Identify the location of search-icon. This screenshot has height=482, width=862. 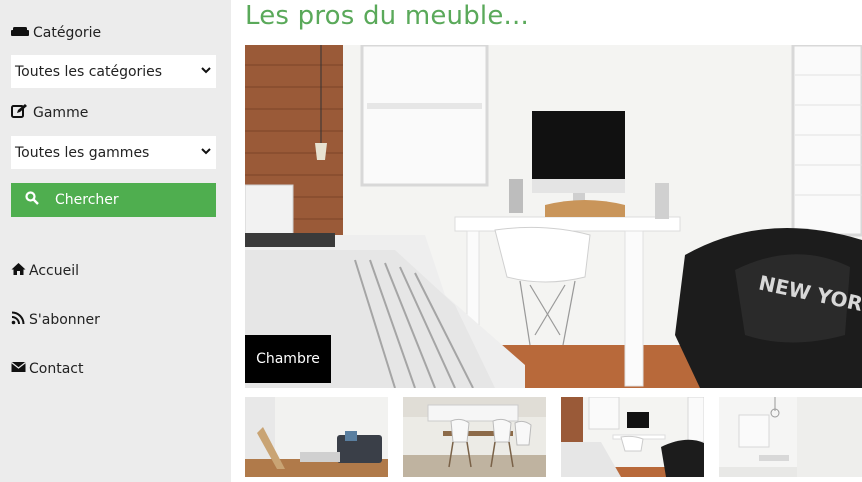
(33, 200).